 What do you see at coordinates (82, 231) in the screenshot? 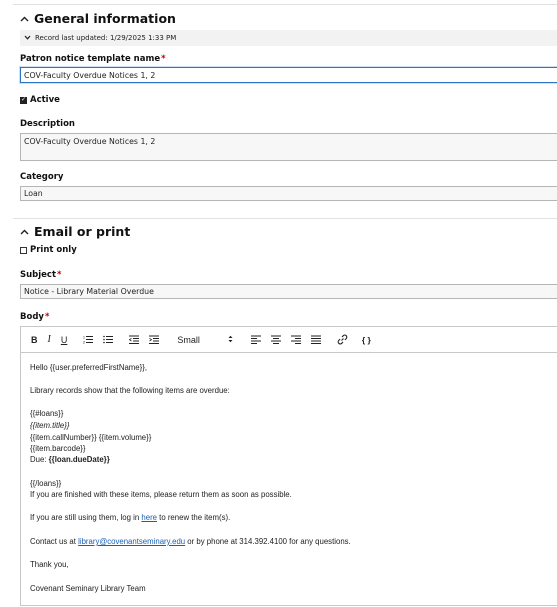
I see `email-or-print-title: Email or print` at bounding box center [82, 231].